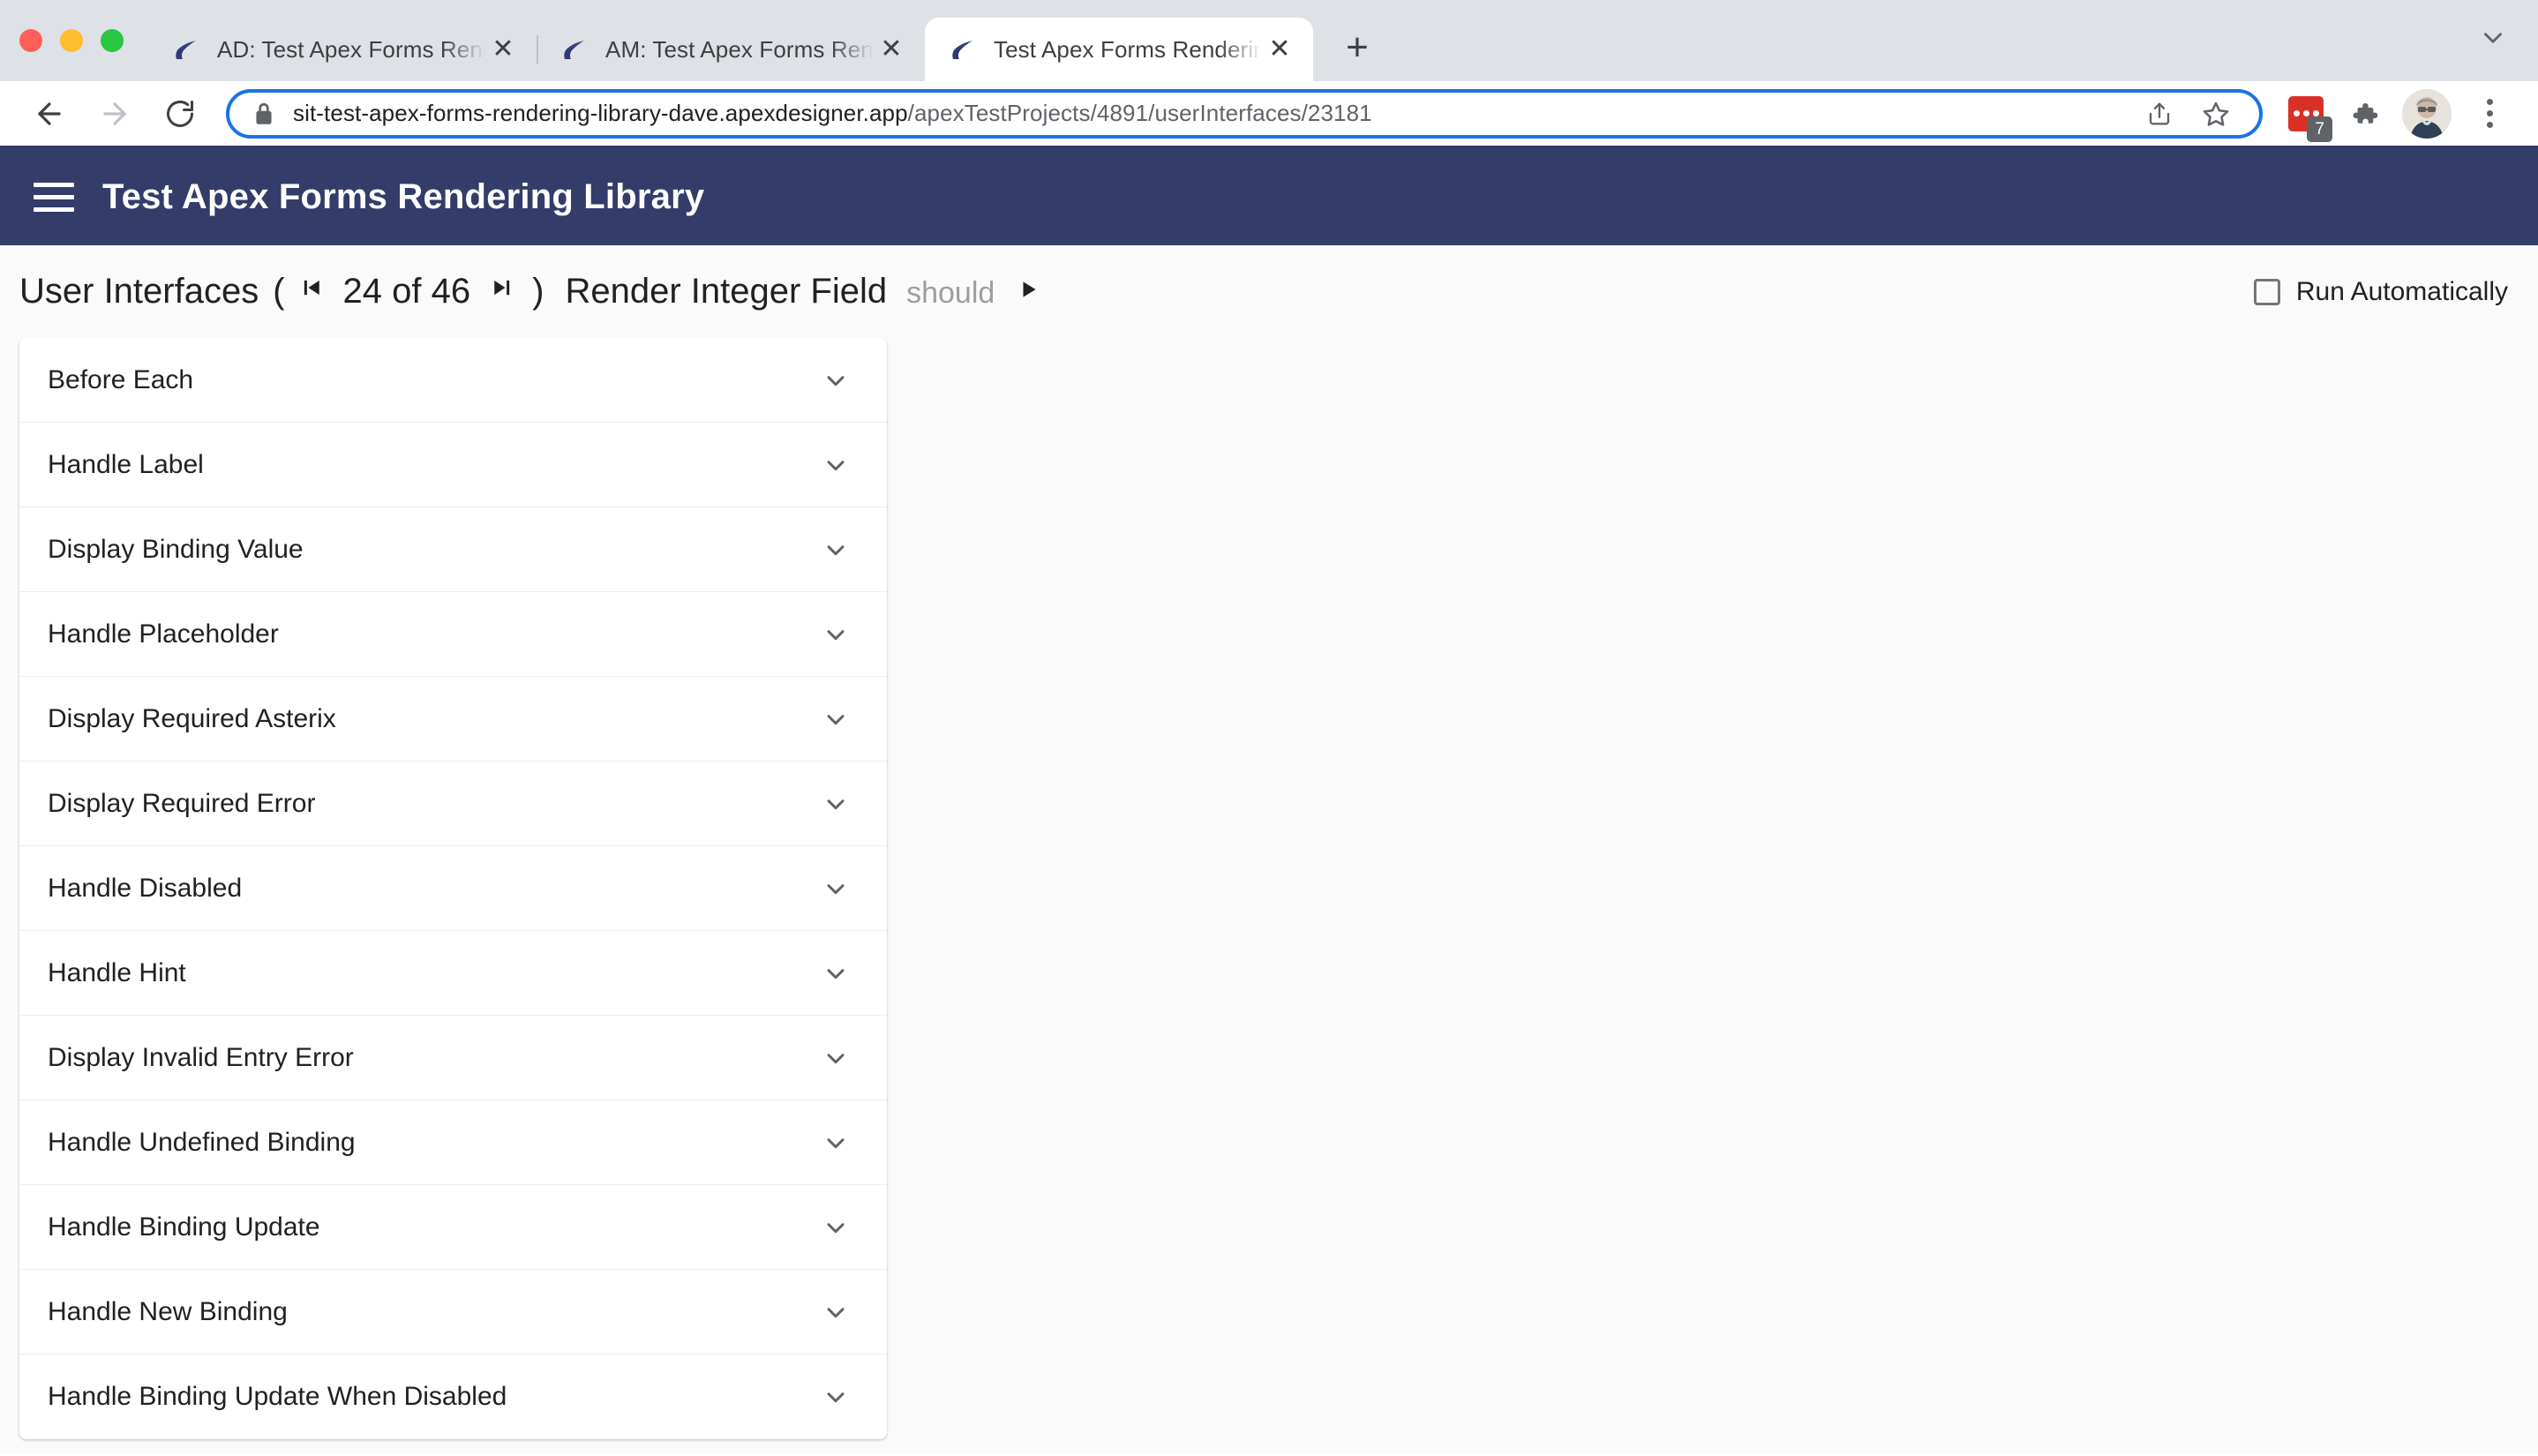 The width and height of the screenshot is (2538, 1456). I want to click on minimize-window-button, so click(71, 40).